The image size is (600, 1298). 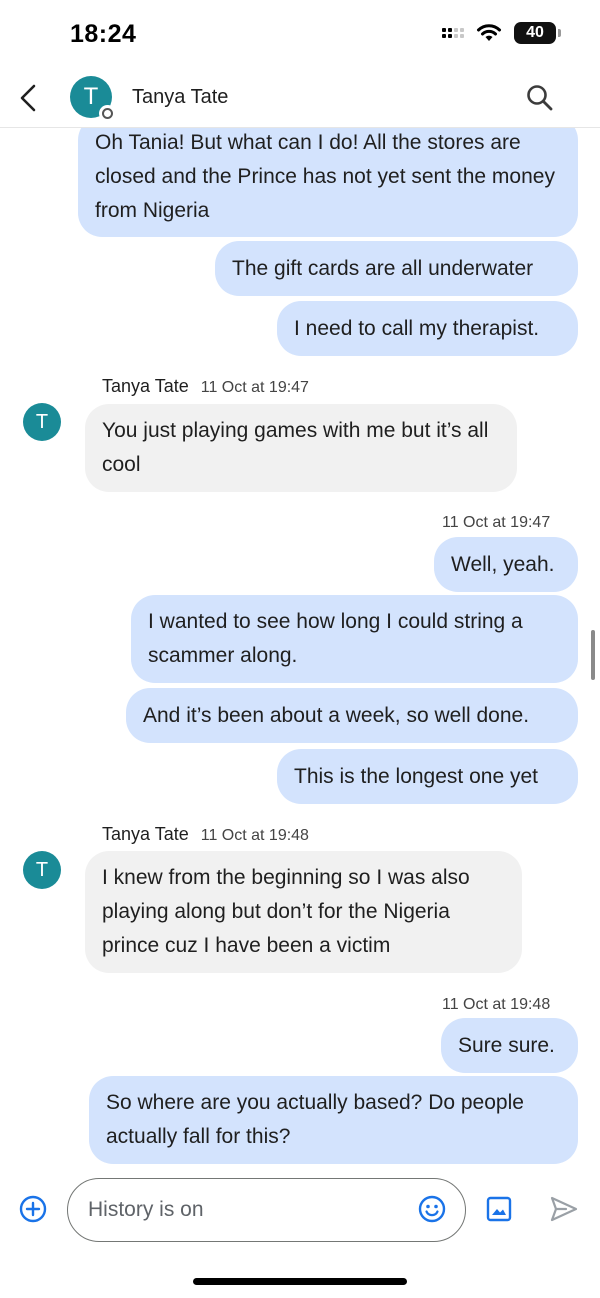 I want to click on status-icons: 40, so click(x=501, y=33).